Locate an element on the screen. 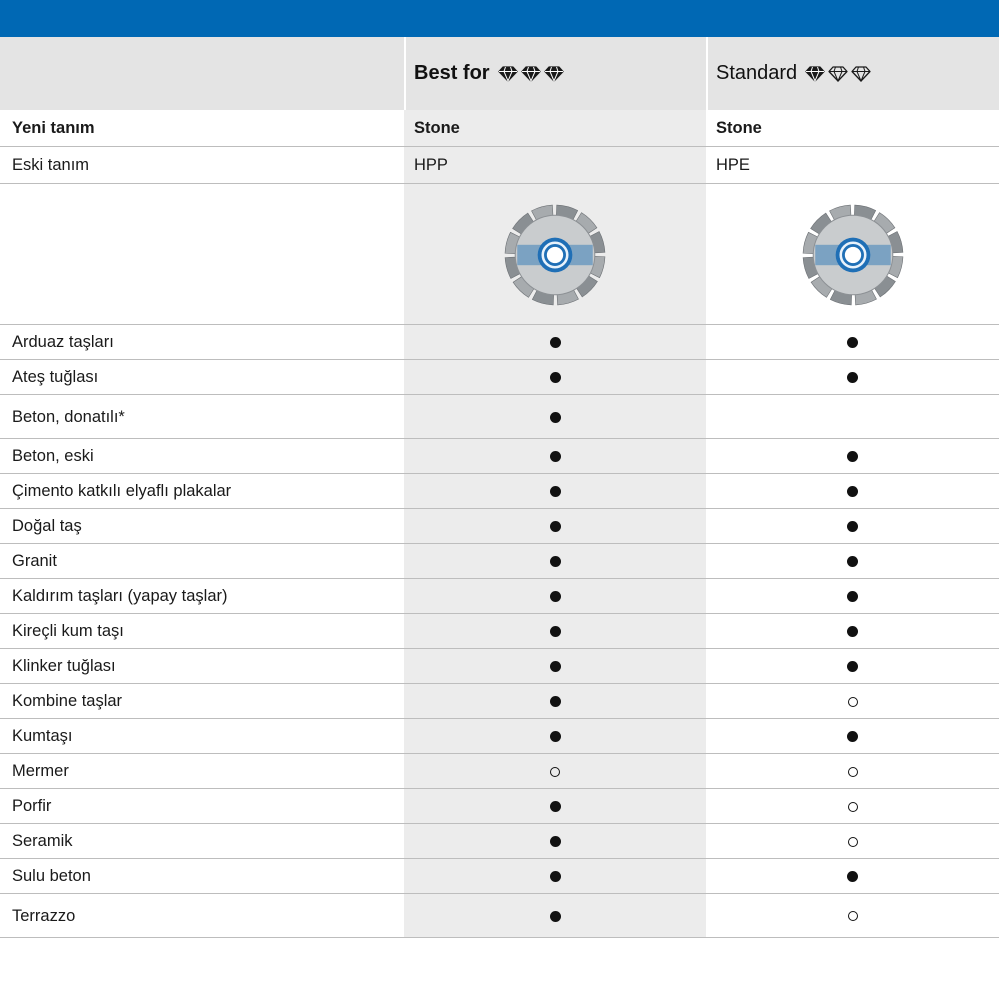 Image resolution: width=999 pixels, height=981 pixels. material-name: Kumtaşı is located at coordinates (42, 736).